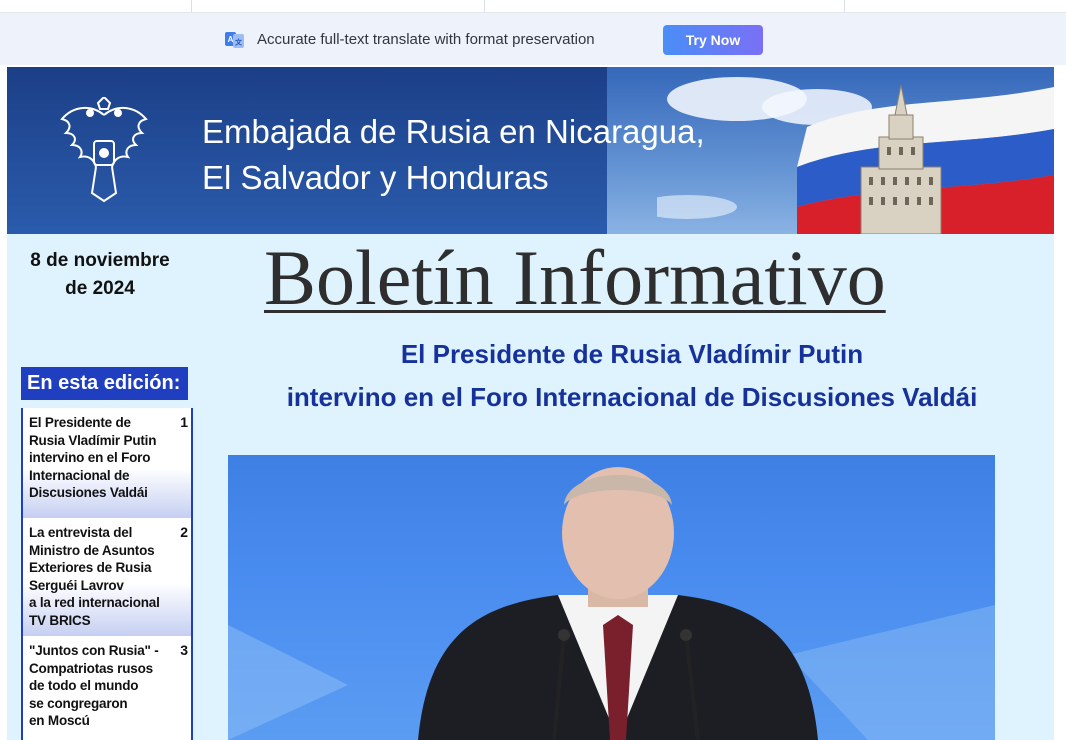 The width and height of the screenshot is (1066, 740). I want to click on toc-item-line: El Presidente de, so click(80, 422).